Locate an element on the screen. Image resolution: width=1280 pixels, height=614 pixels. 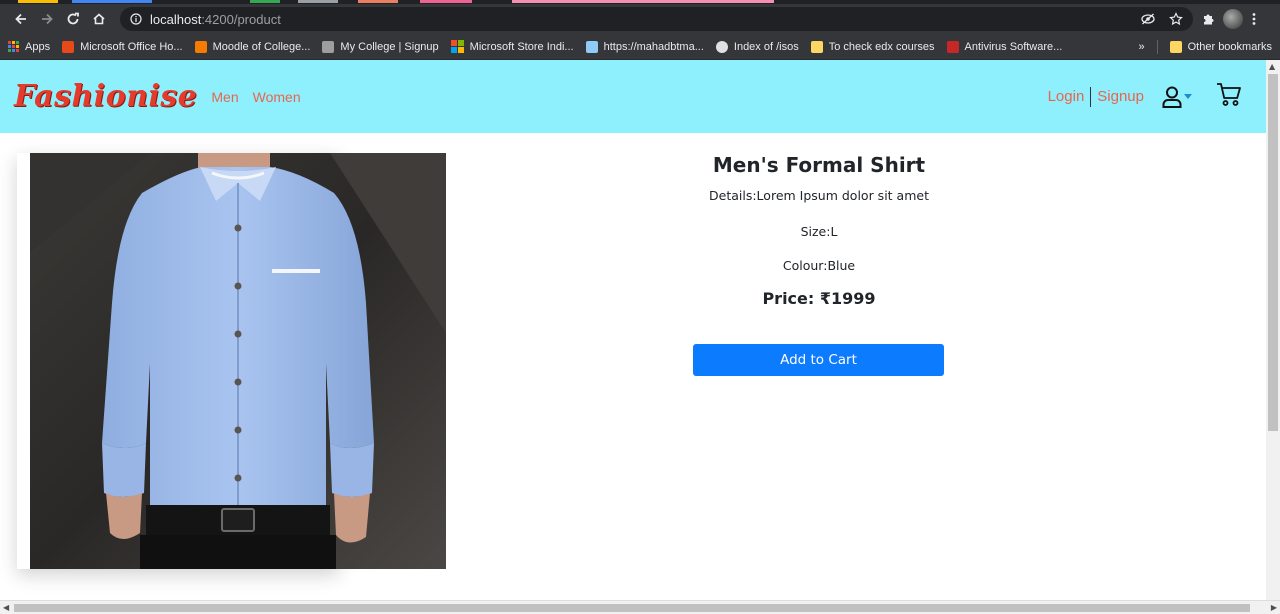
bookmark-college: My College | Signup is located at coordinates (380, 46).